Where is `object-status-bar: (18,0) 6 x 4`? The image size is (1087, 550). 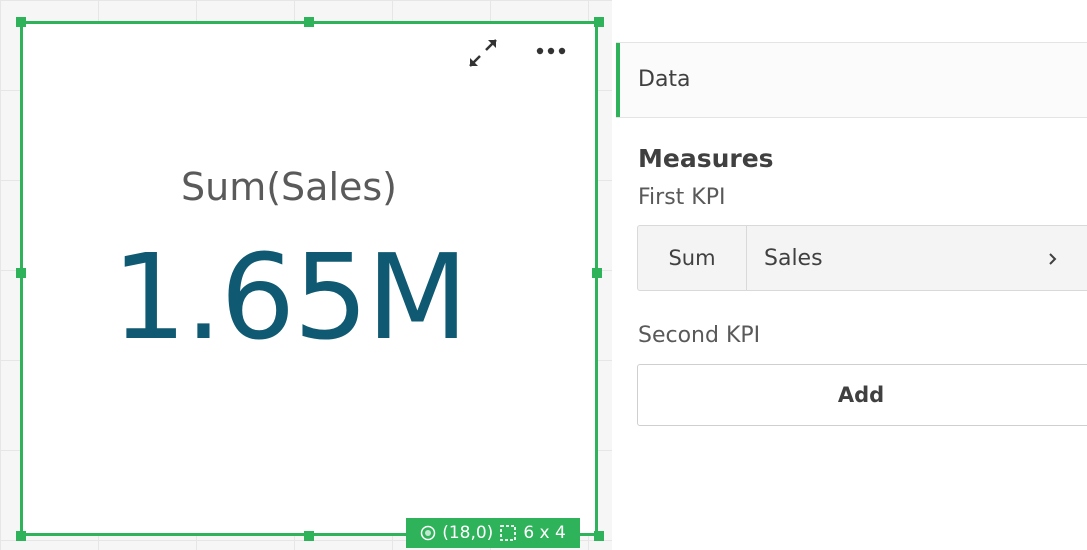 object-status-bar: (18,0) 6 x 4 is located at coordinates (493, 533).